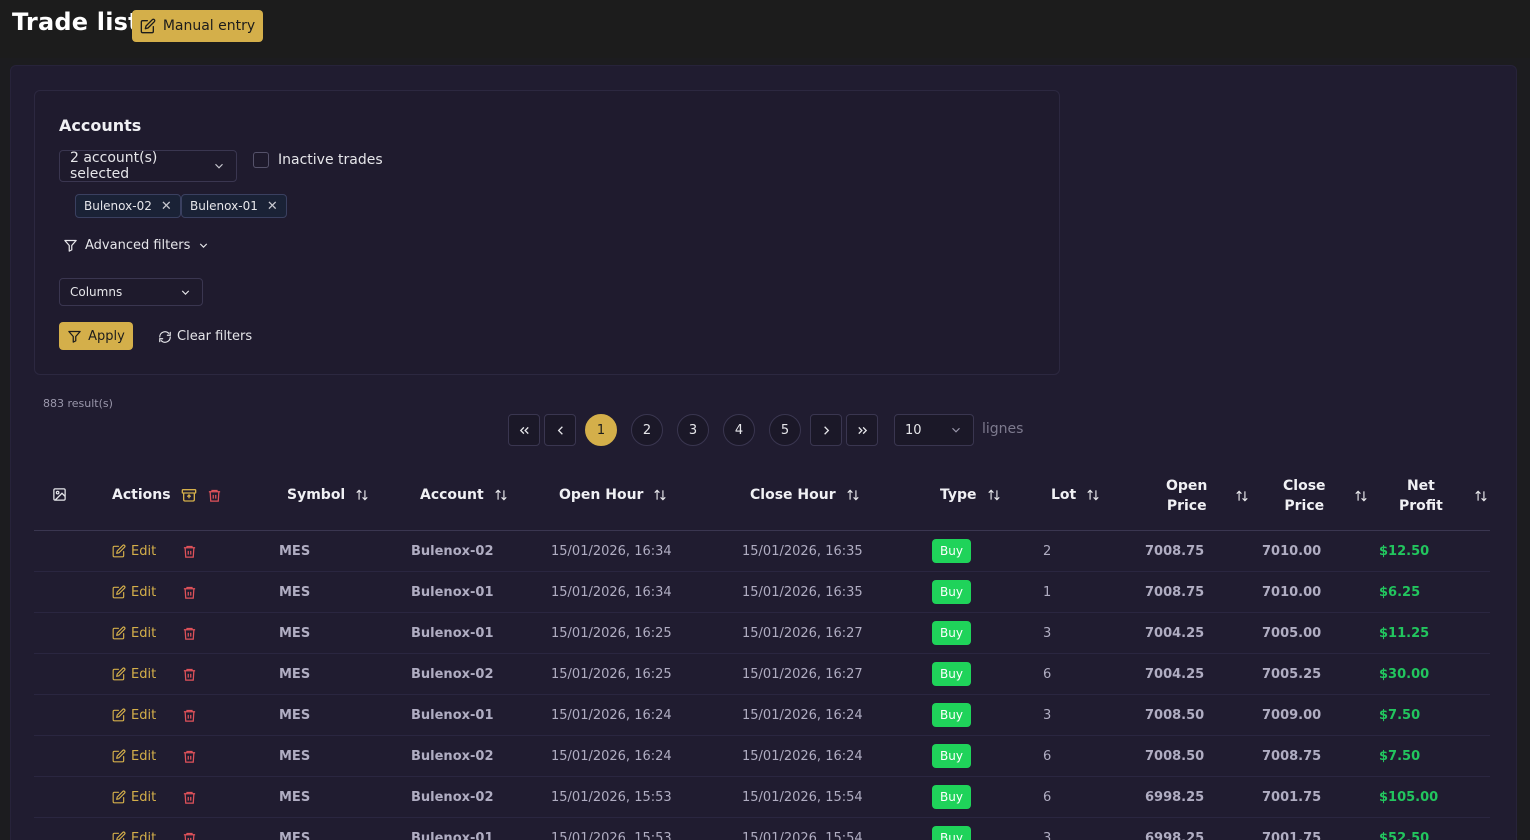  Describe the element at coordinates (185, 292) in the screenshot. I see `chevron-down-icon` at that location.